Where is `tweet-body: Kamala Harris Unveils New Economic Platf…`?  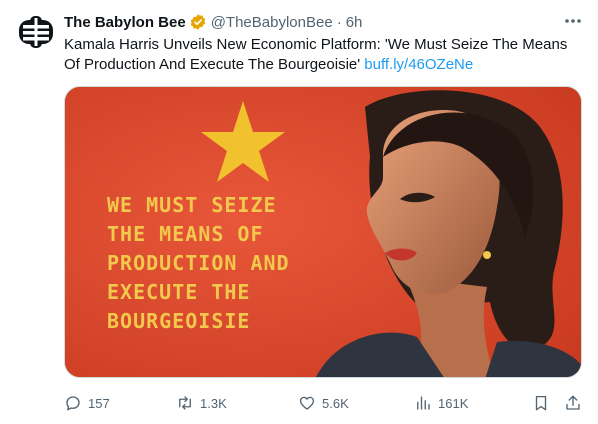
tweet-body: Kamala Harris Unveils New Economic Platf… is located at coordinates (316, 54).